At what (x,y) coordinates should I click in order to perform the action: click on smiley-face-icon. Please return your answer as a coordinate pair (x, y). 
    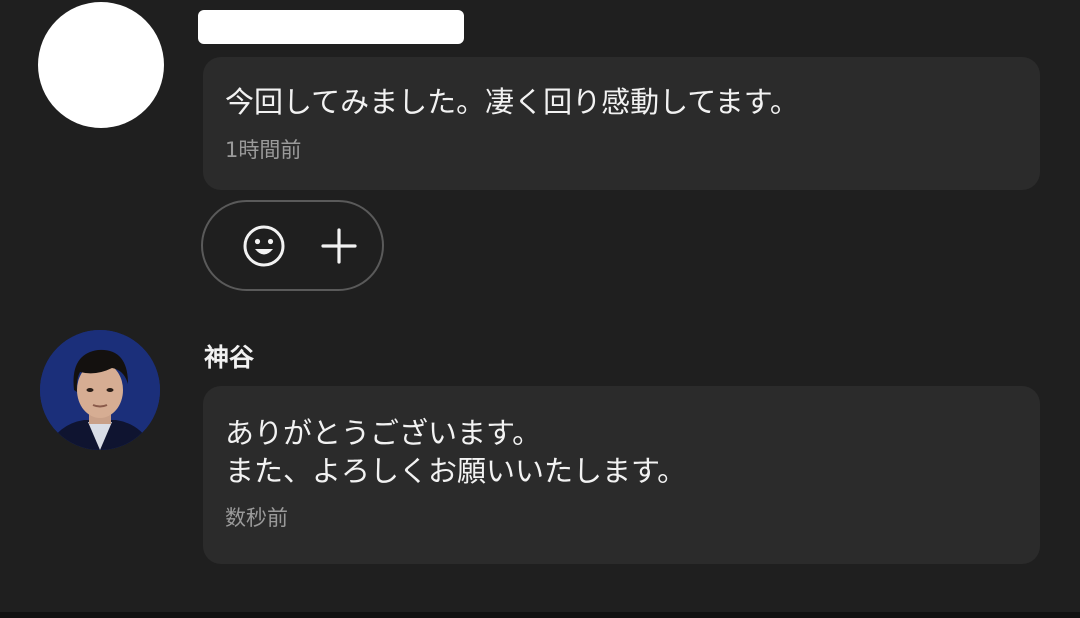
    Looking at the image, I should click on (264, 246).